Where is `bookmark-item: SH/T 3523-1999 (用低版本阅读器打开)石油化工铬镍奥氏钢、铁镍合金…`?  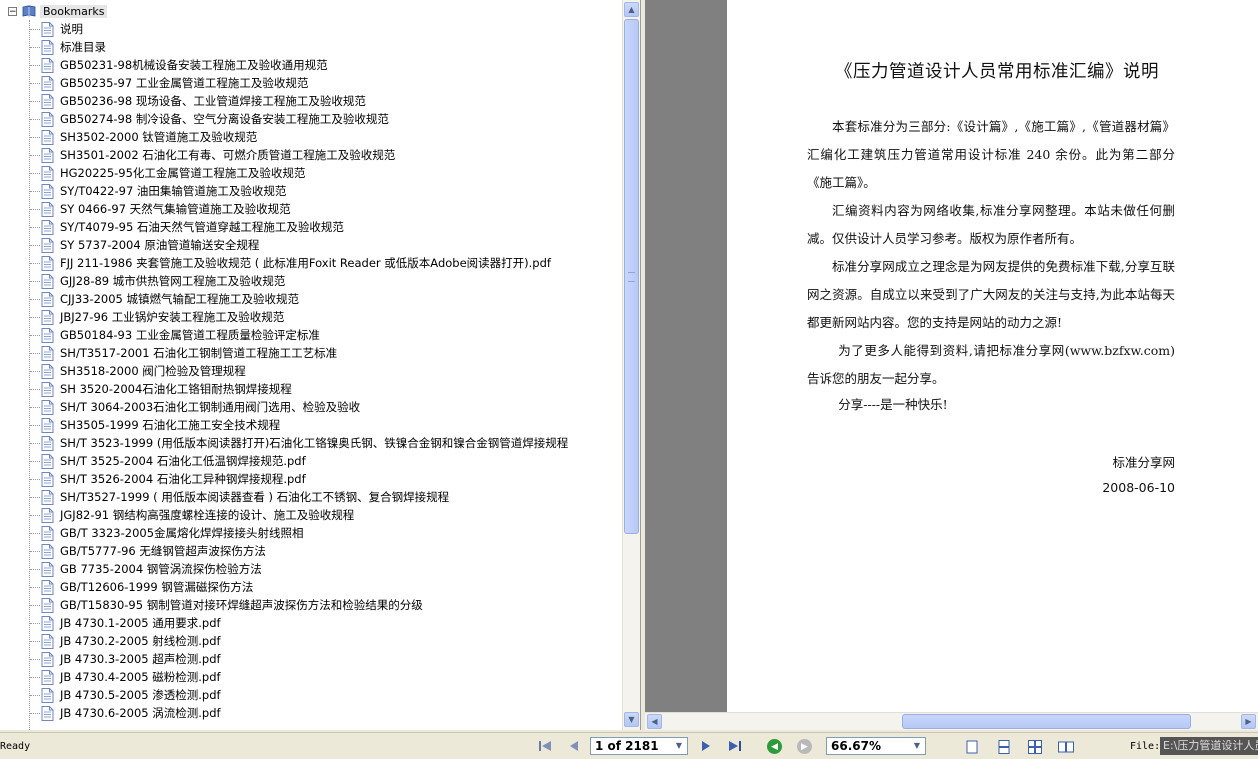 bookmark-item: SH/T 3523-1999 (用低版本阅读器打开)石油化工铬镍奥氏钢、铁镍合金… is located at coordinates (284, 443).